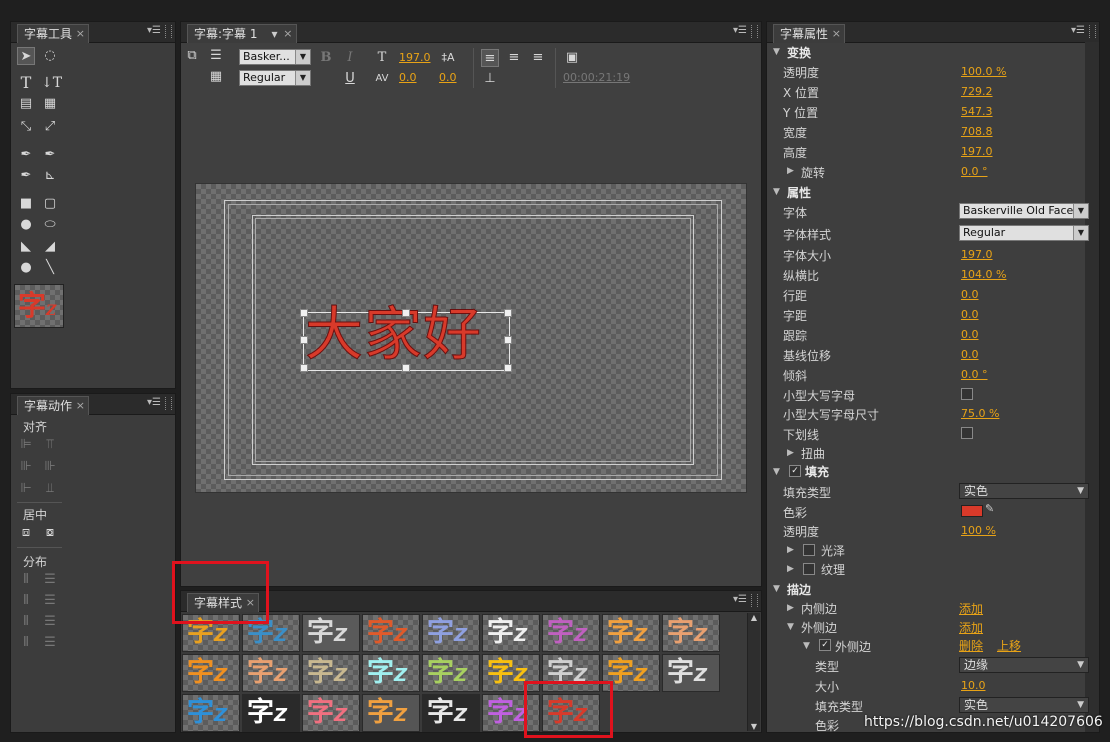 This screenshot has width=1110, height=742. What do you see at coordinates (26, 176) in the screenshot?
I see `add-anchor-tool: ✒` at bounding box center [26, 176].